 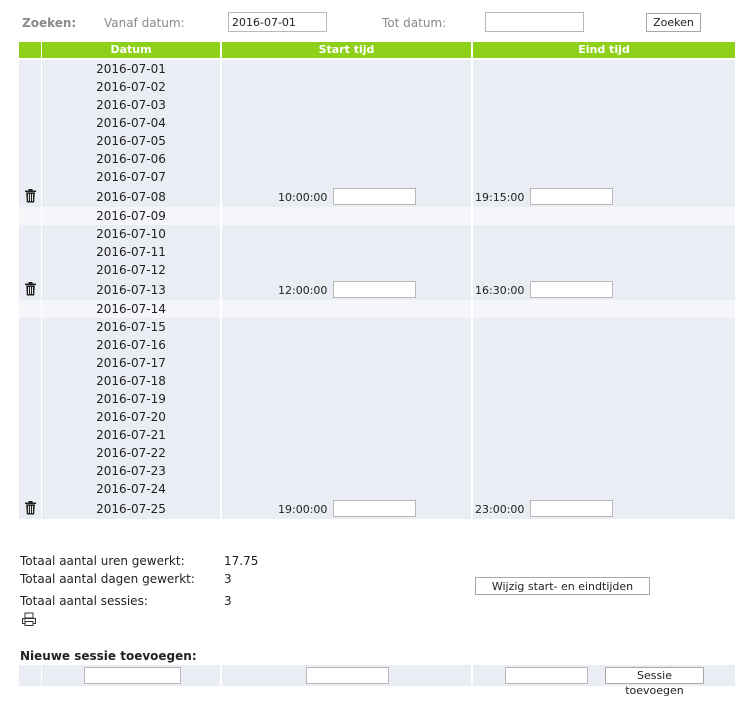 I want to click on table-row: 2016-07-22, so click(x=377, y=453).